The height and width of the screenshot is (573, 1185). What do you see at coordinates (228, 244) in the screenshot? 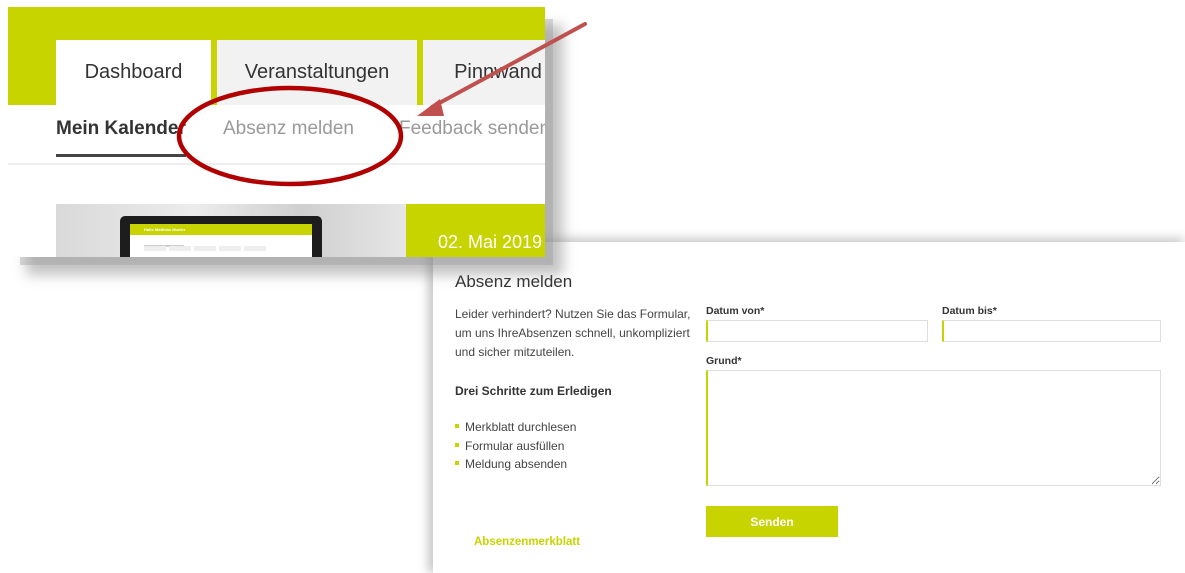
I see `laptop-screen-tabs` at bounding box center [228, 244].